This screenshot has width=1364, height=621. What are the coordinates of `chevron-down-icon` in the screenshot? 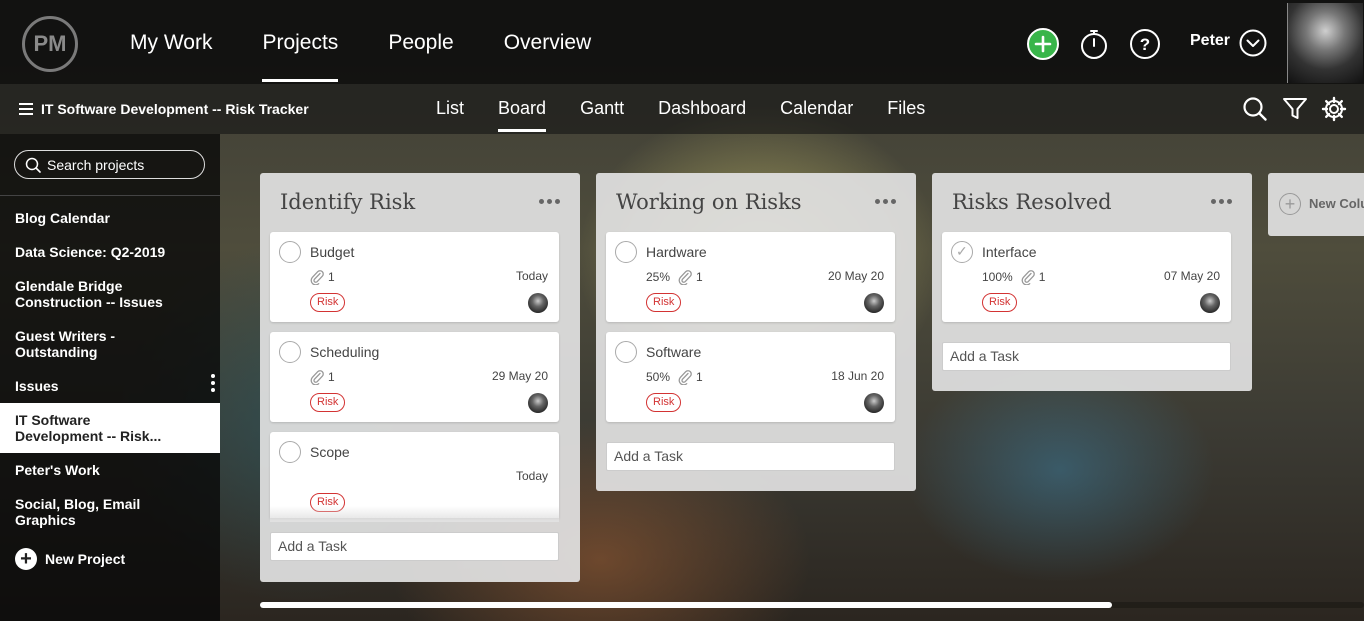 It's located at (1253, 43).